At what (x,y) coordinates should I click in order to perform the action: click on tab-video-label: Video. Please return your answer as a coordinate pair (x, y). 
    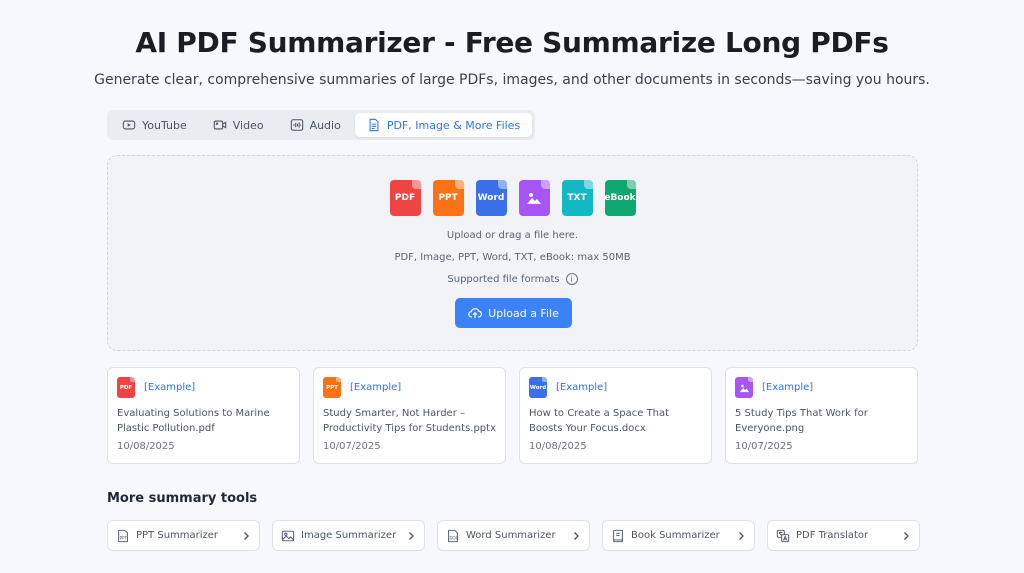
    Looking at the image, I should click on (248, 125).